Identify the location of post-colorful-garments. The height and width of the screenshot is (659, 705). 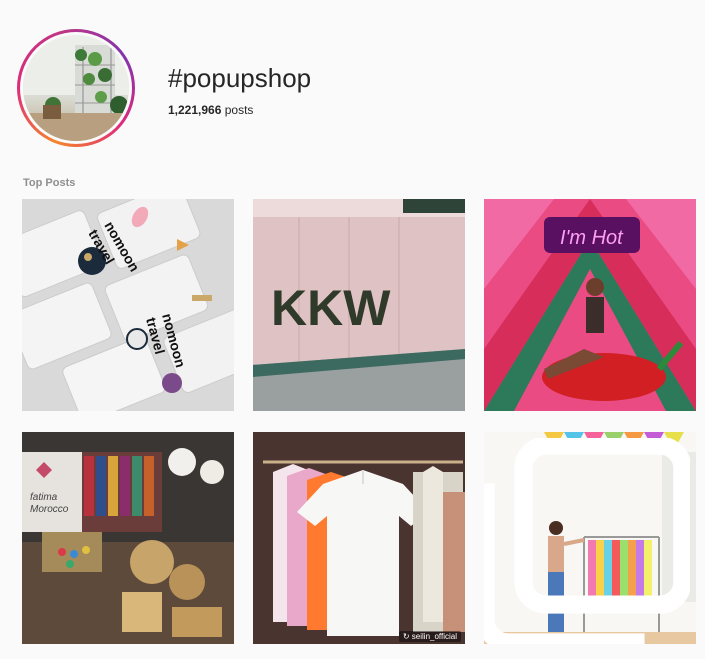
(590, 538).